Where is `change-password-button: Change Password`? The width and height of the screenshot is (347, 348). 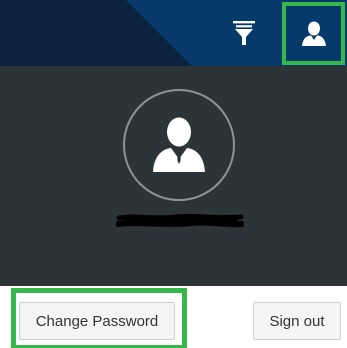 change-password-button: Change Password is located at coordinates (97, 321).